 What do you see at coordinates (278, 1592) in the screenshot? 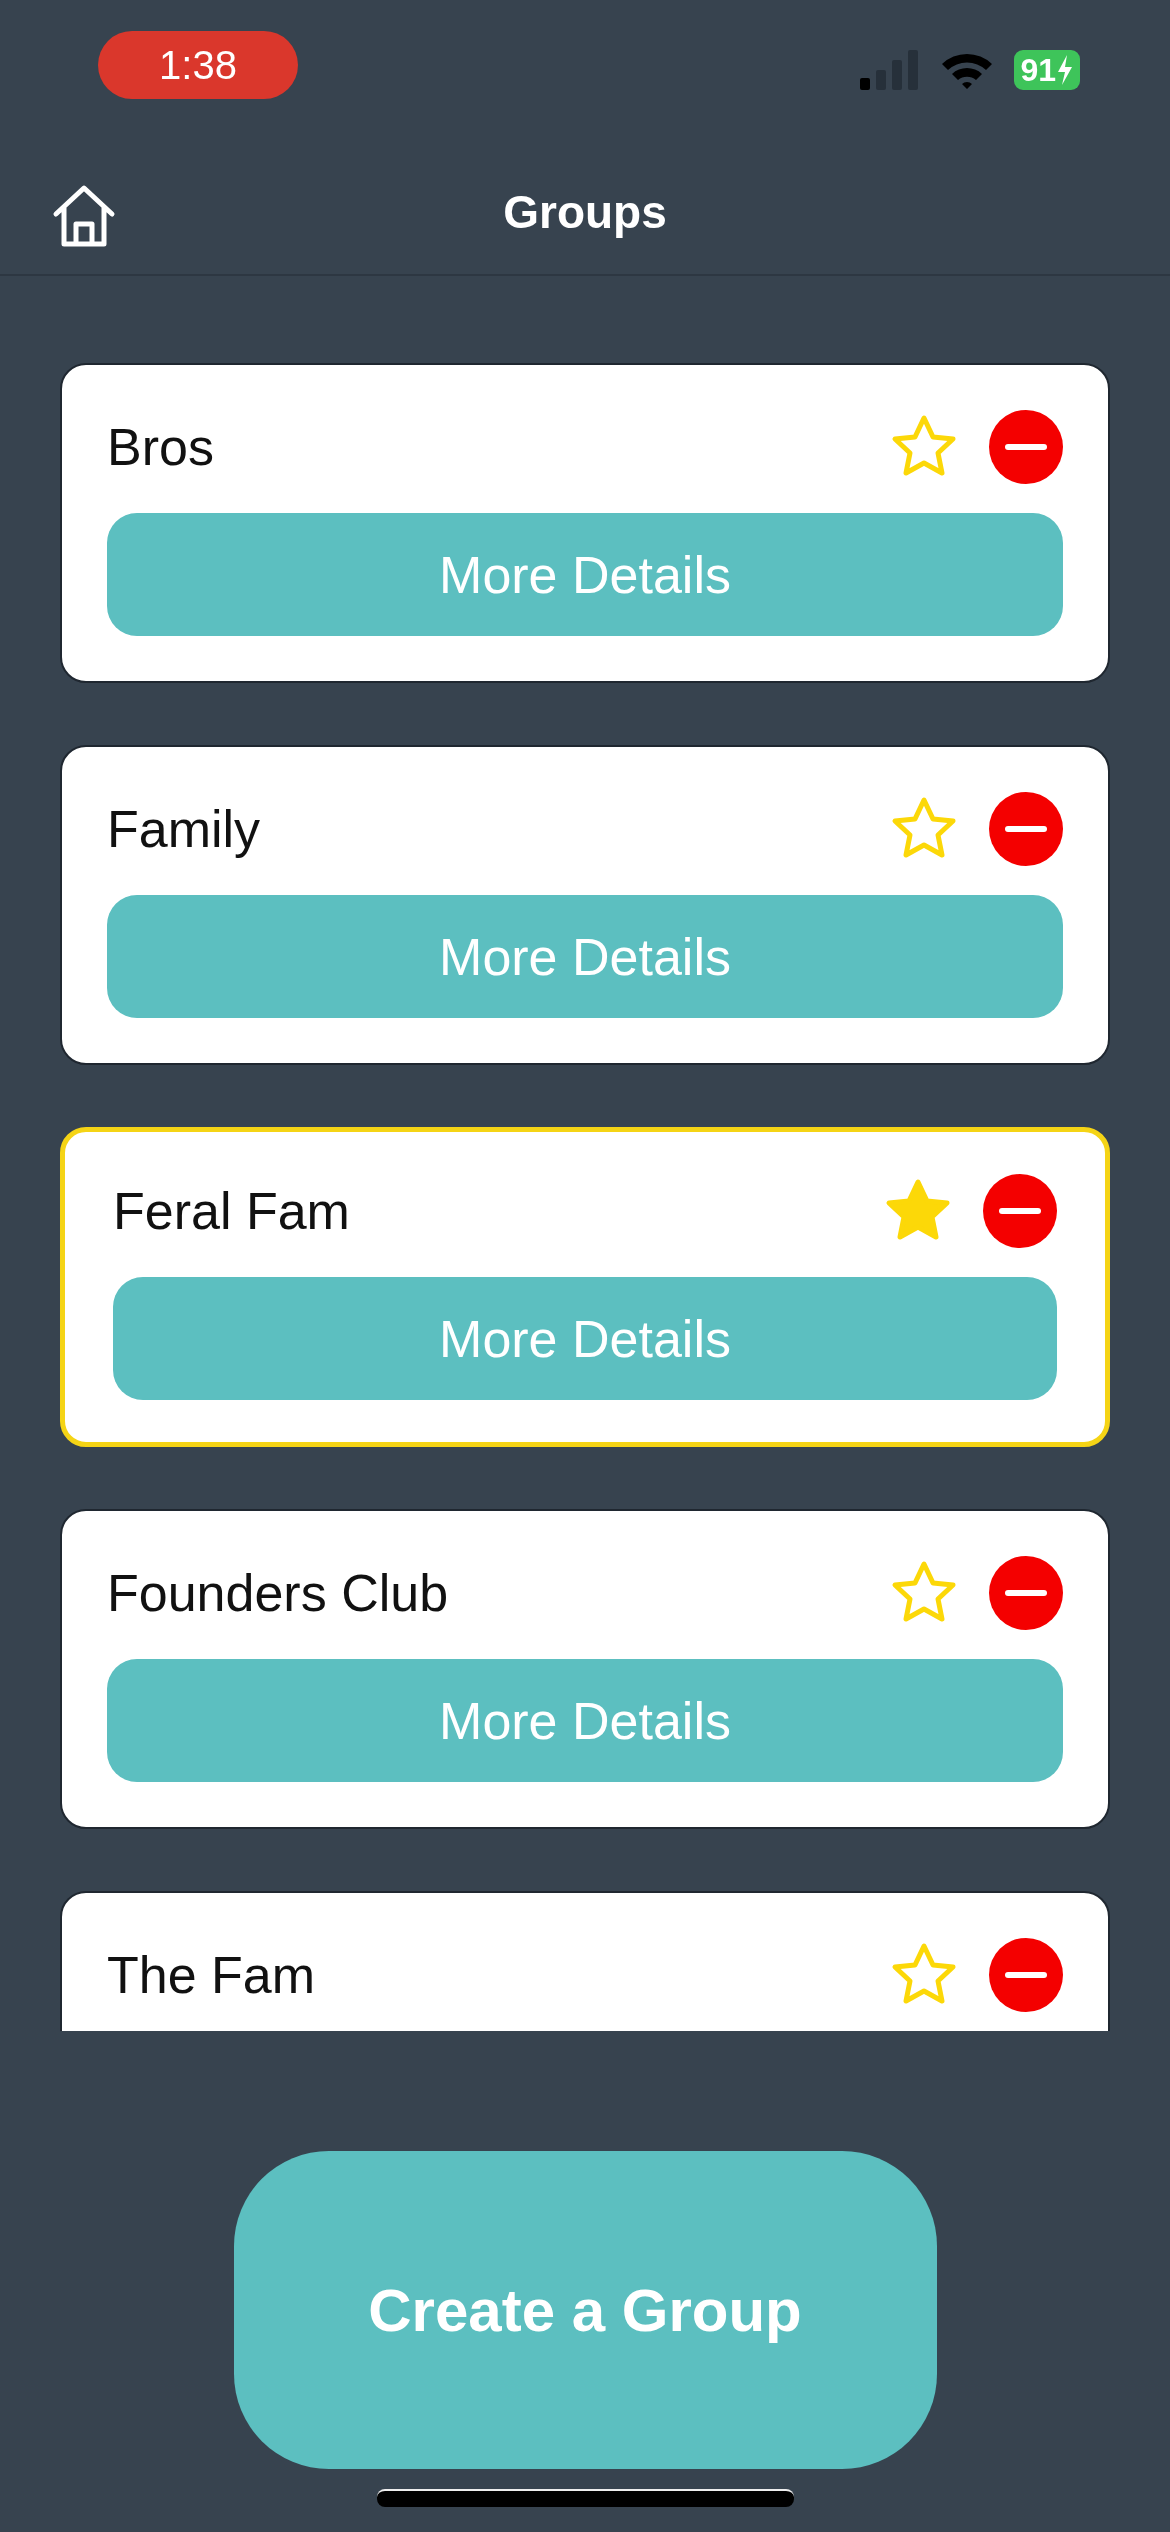
I see `group-name: Founders Club` at bounding box center [278, 1592].